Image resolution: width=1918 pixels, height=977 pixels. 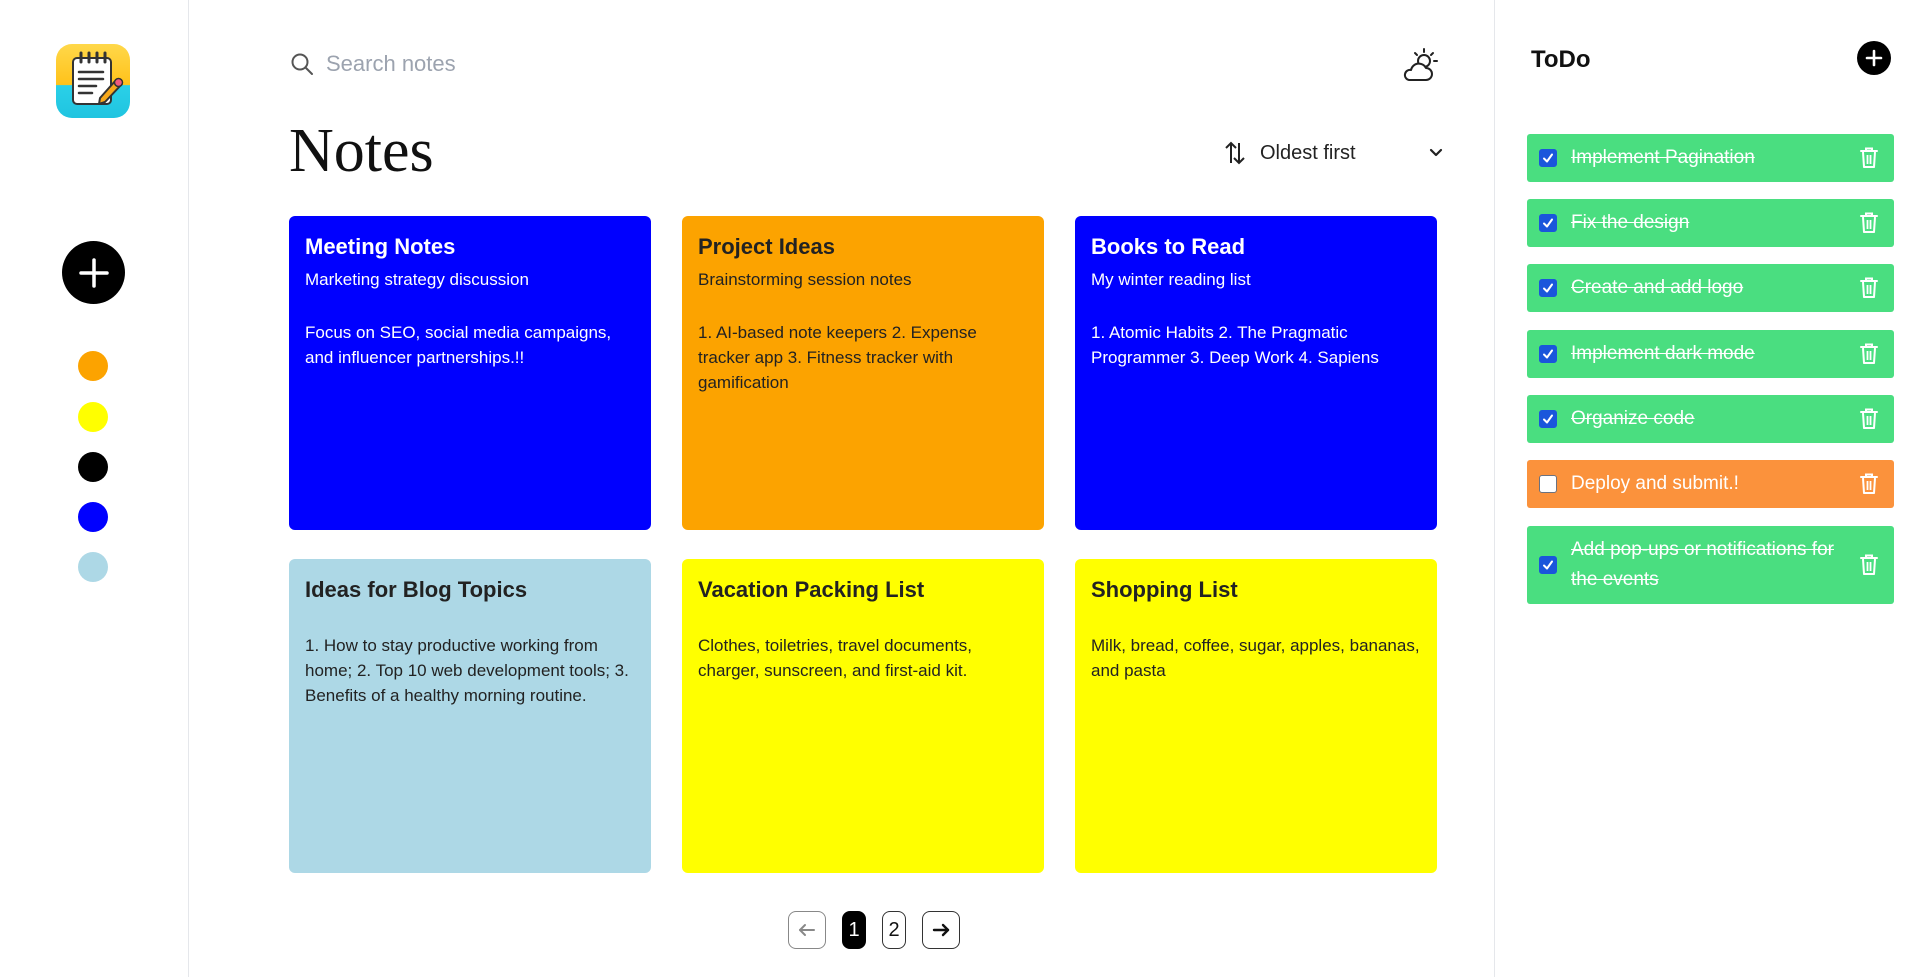 What do you see at coordinates (93, 417) in the screenshot?
I see `color-filter-yellow` at bounding box center [93, 417].